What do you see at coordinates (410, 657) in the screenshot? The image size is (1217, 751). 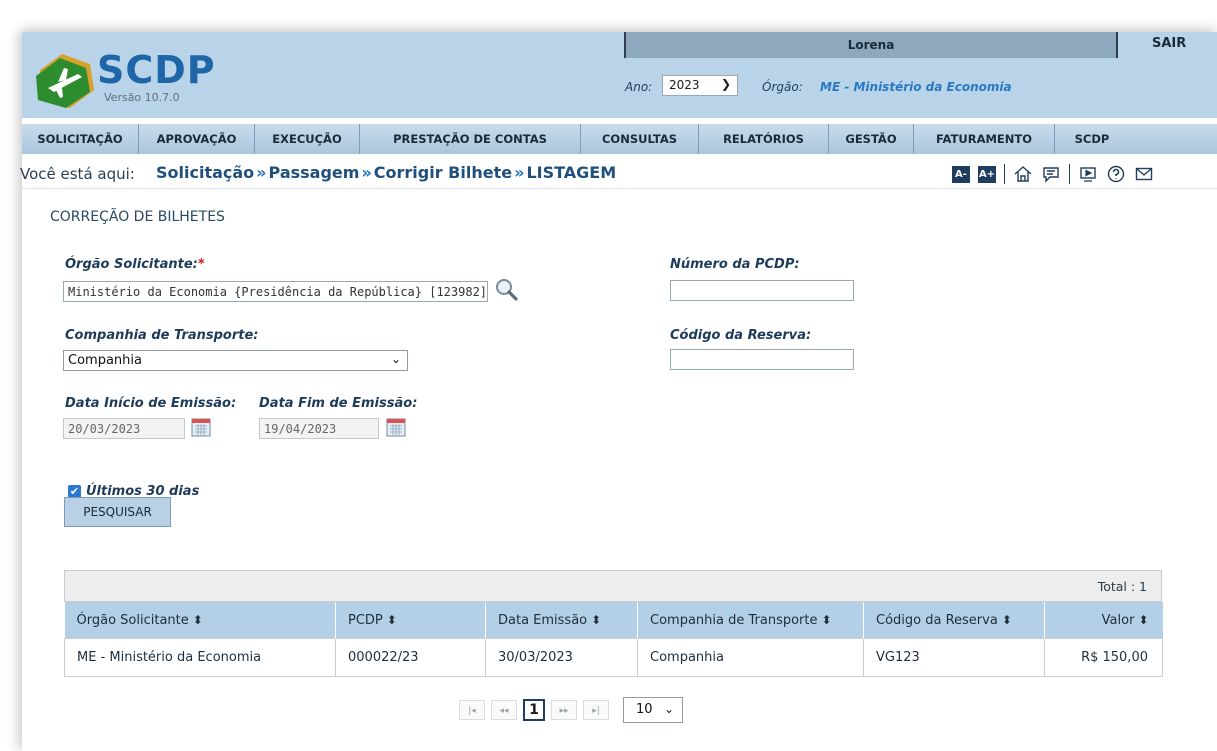 I see `cell-pcdp: 000022/23` at bounding box center [410, 657].